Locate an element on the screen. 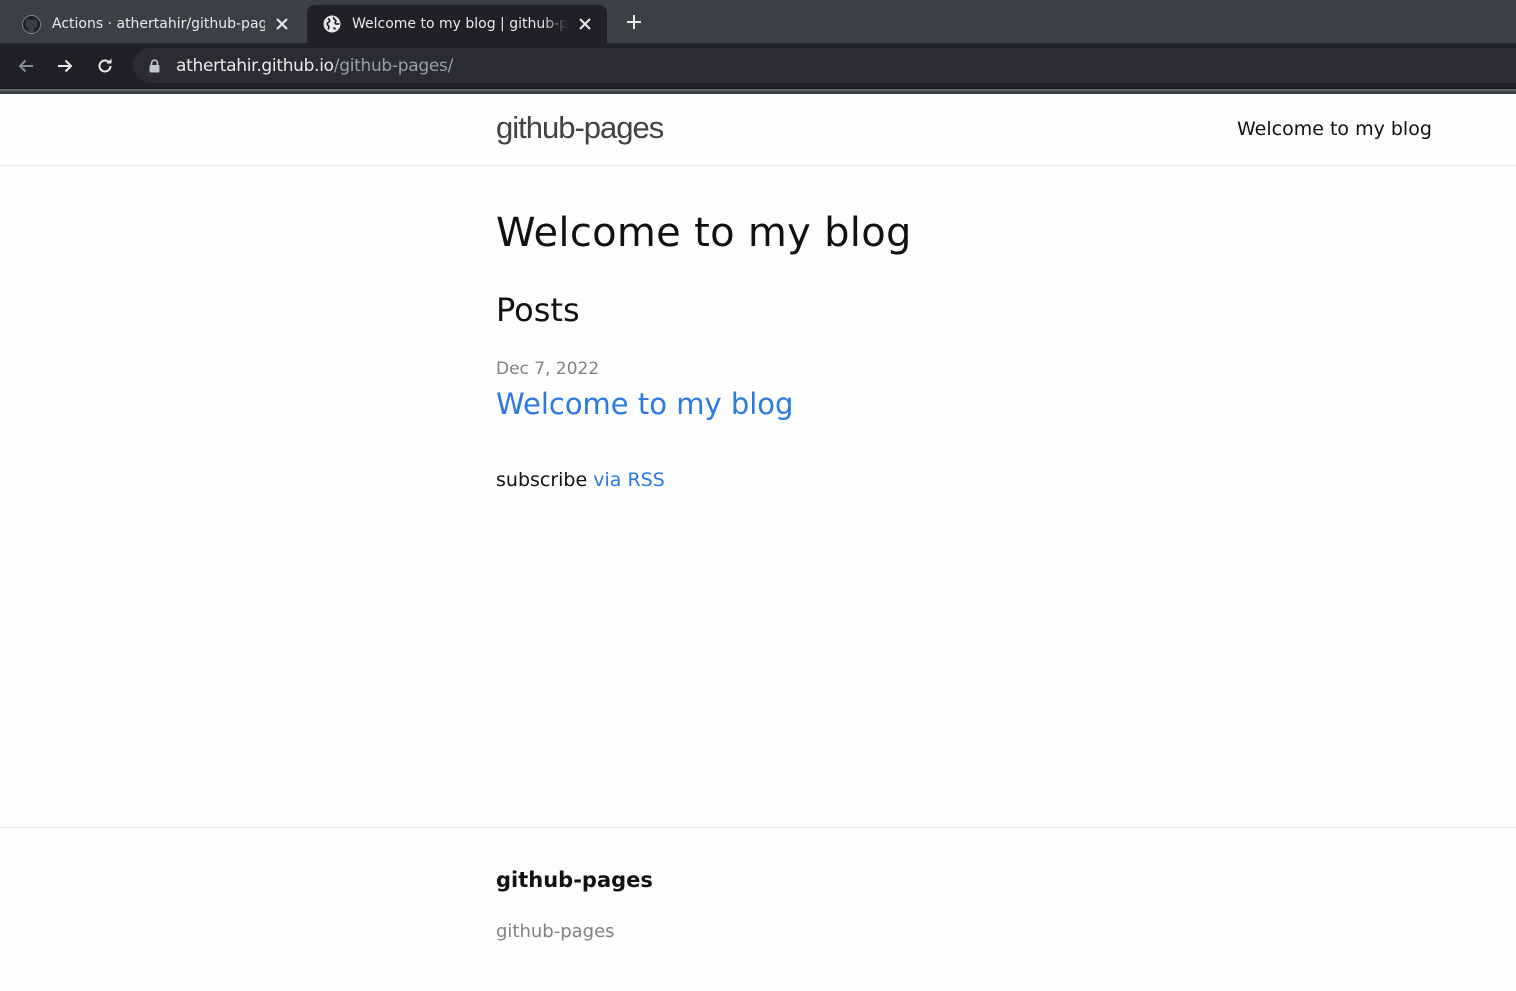  address-bar: athertahir.github.io/github-pages/ is located at coordinates (824, 65).